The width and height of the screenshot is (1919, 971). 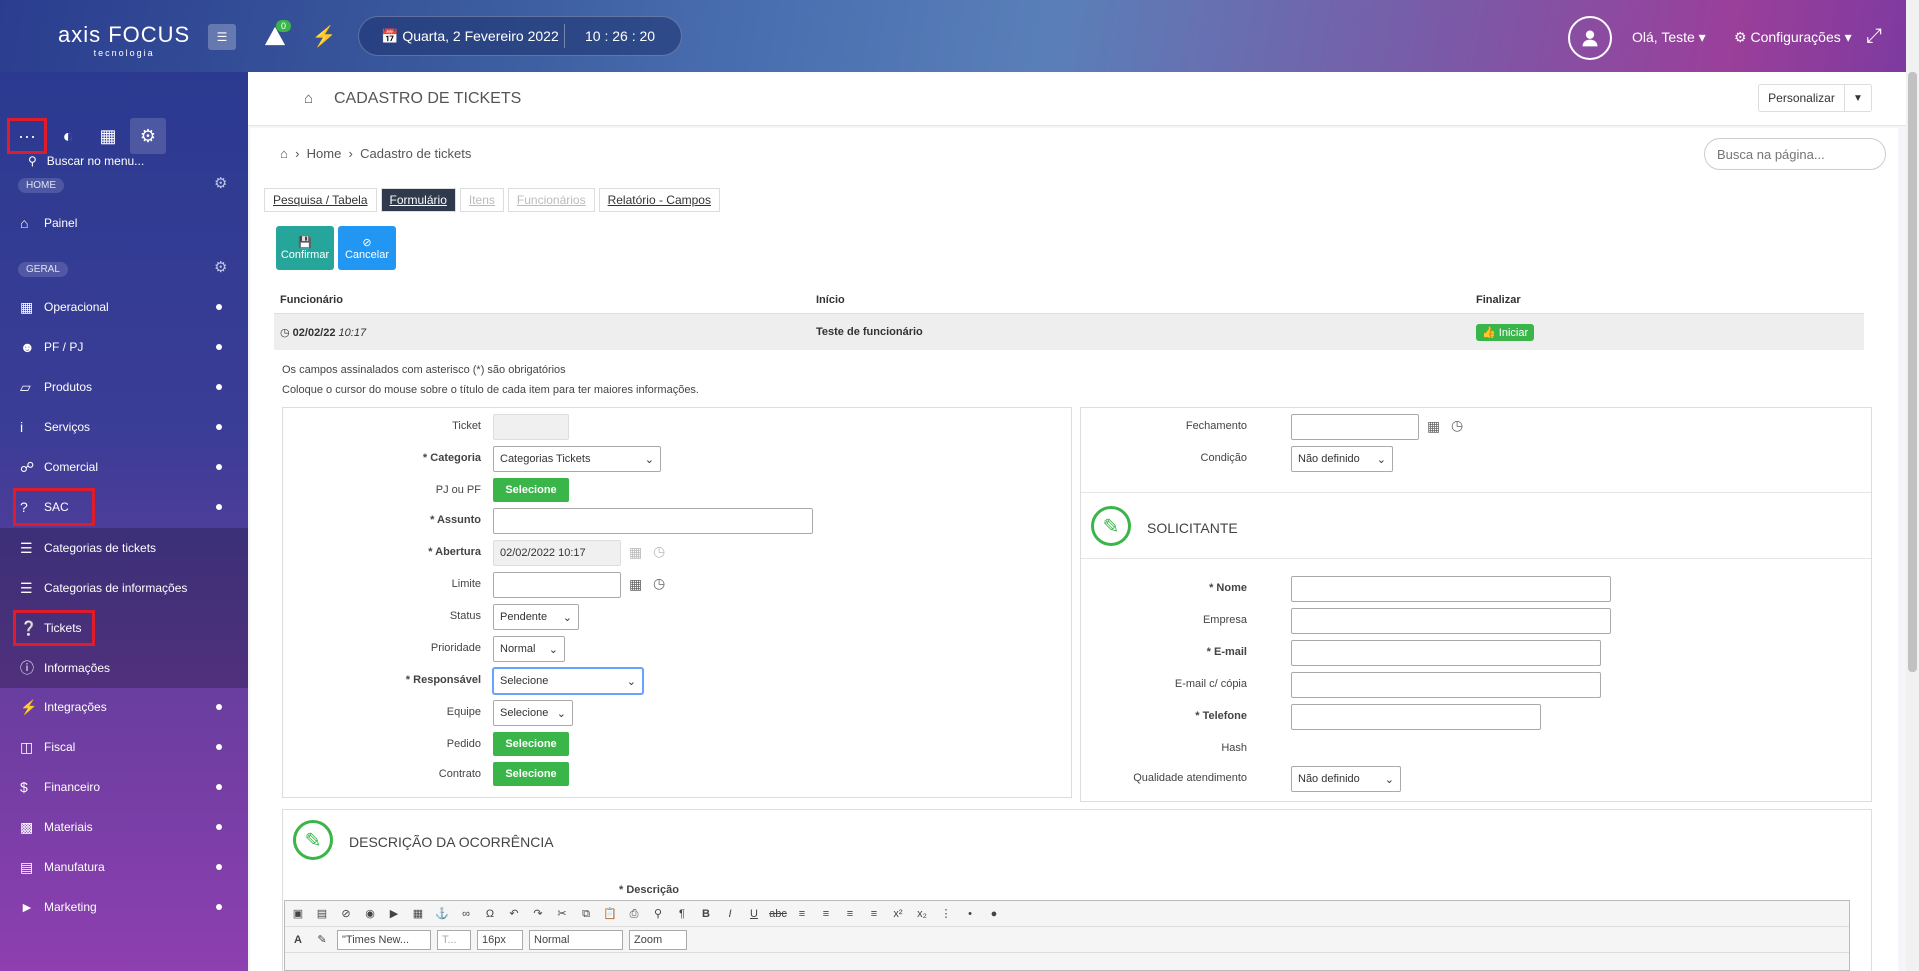 What do you see at coordinates (108, 136) in the screenshot?
I see `building-icon: ▦` at bounding box center [108, 136].